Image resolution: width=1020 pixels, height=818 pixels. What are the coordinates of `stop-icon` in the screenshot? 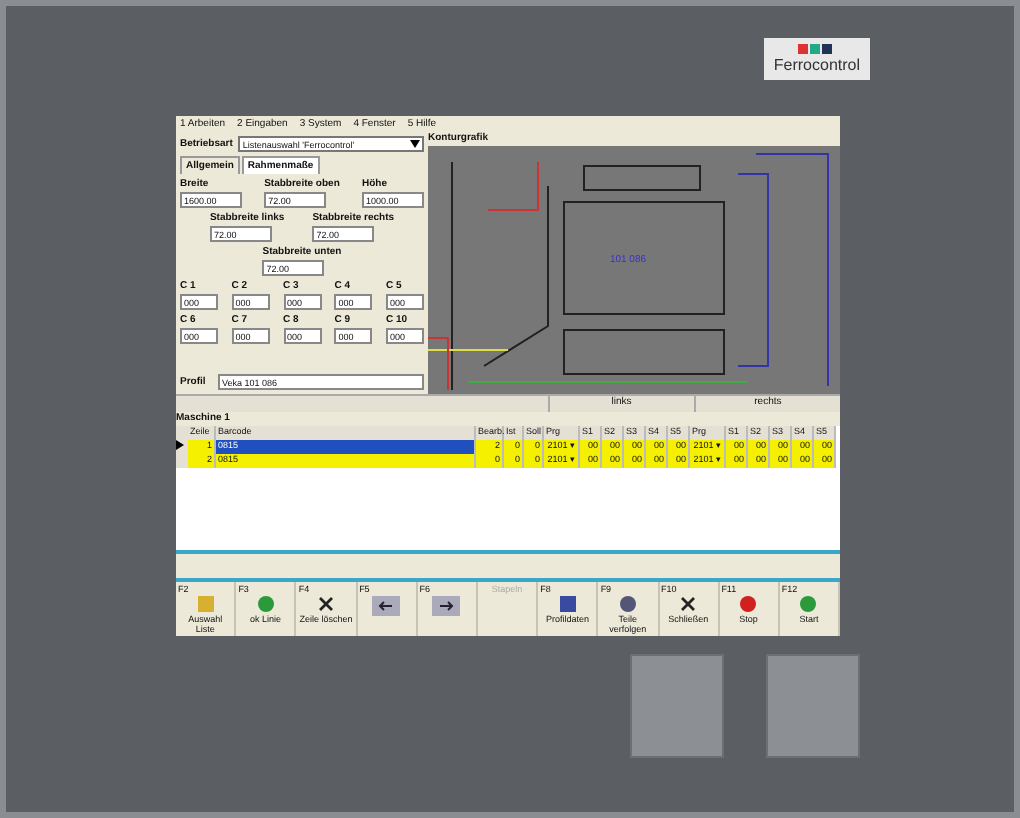 It's located at (748, 604).